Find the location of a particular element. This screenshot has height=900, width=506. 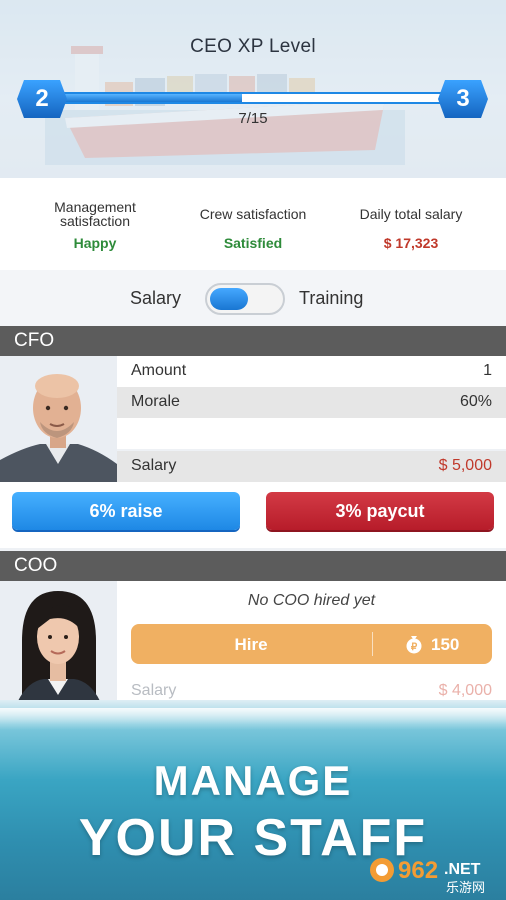

hire-label: Hire is located at coordinates (251, 644).